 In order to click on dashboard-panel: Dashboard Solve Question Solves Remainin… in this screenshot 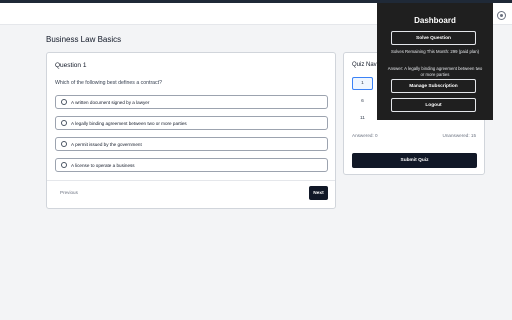, I will do `click(435, 61)`.